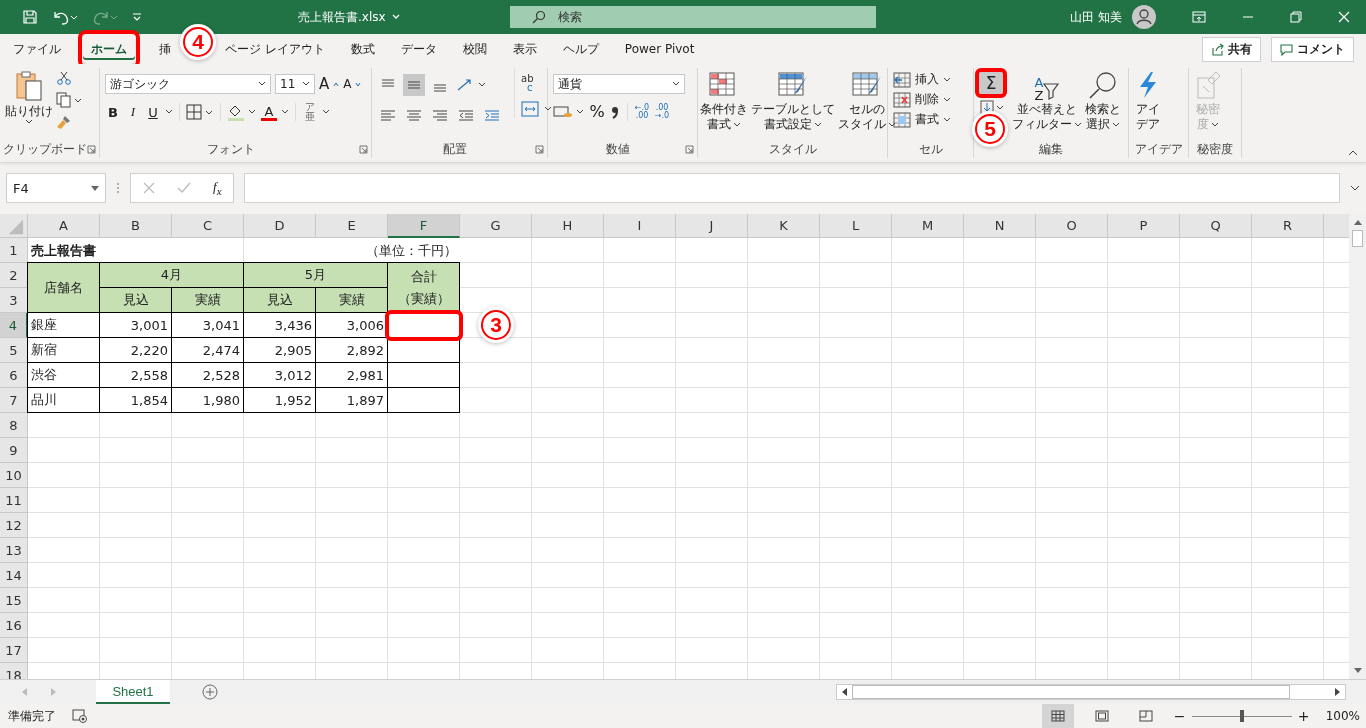 The width and height of the screenshot is (1366, 728). What do you see at coordinates (95, 188) in the screenshot?
I see `dropdown-icon` at bounding box center [95, 188].